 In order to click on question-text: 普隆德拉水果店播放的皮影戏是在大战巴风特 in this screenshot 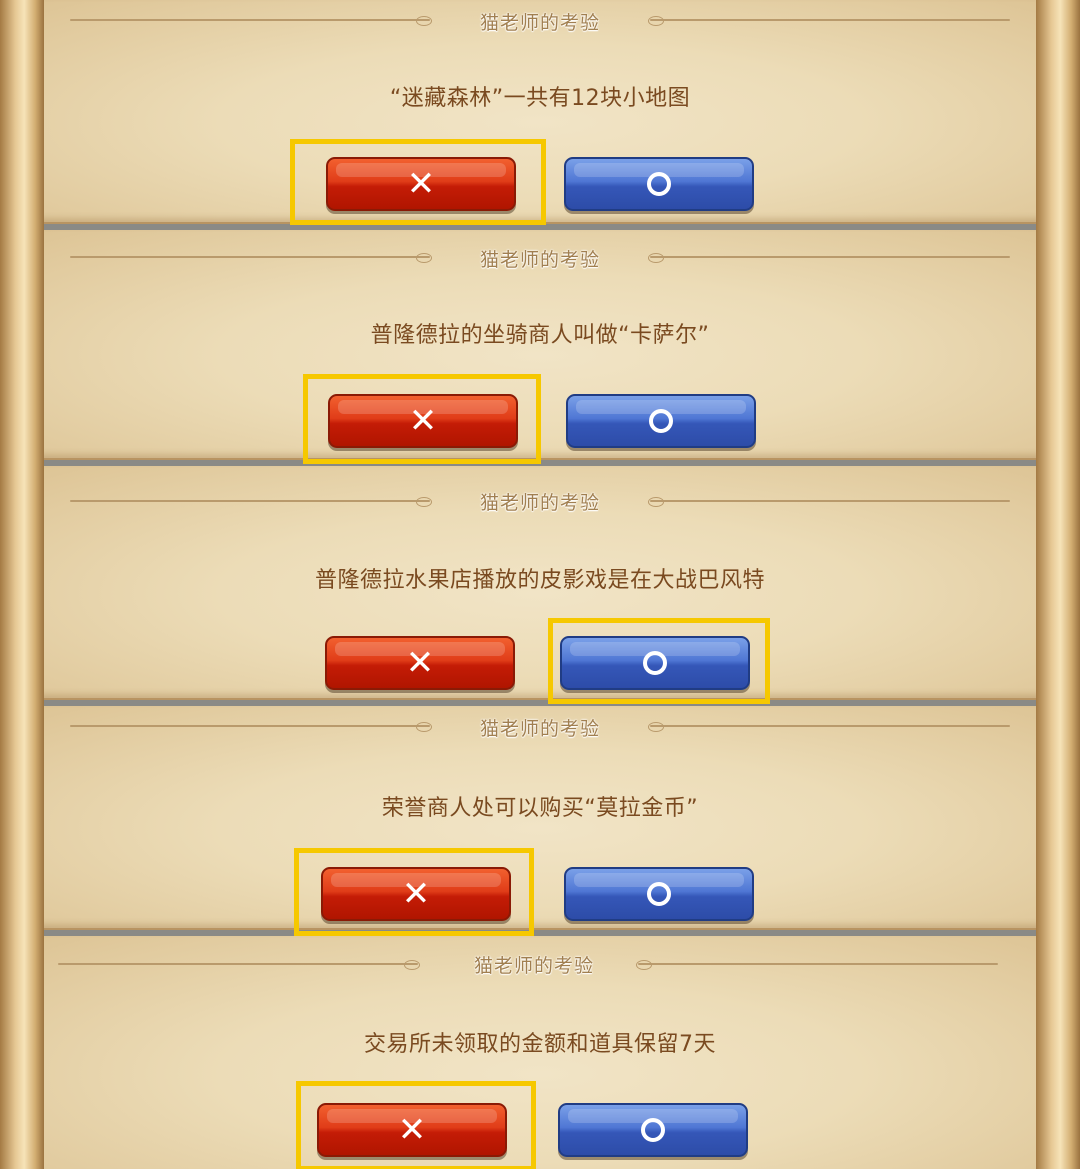, I will do `click(539, 580)`.